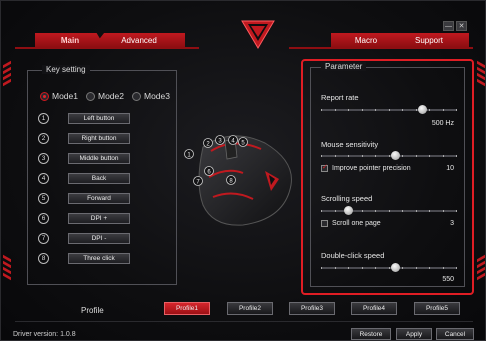 The height and width of the screenshot is (341, 486). Describe the element at coordinates (340, 97) in the screenshot. I see `report-rate-label: Report rate` at that location.